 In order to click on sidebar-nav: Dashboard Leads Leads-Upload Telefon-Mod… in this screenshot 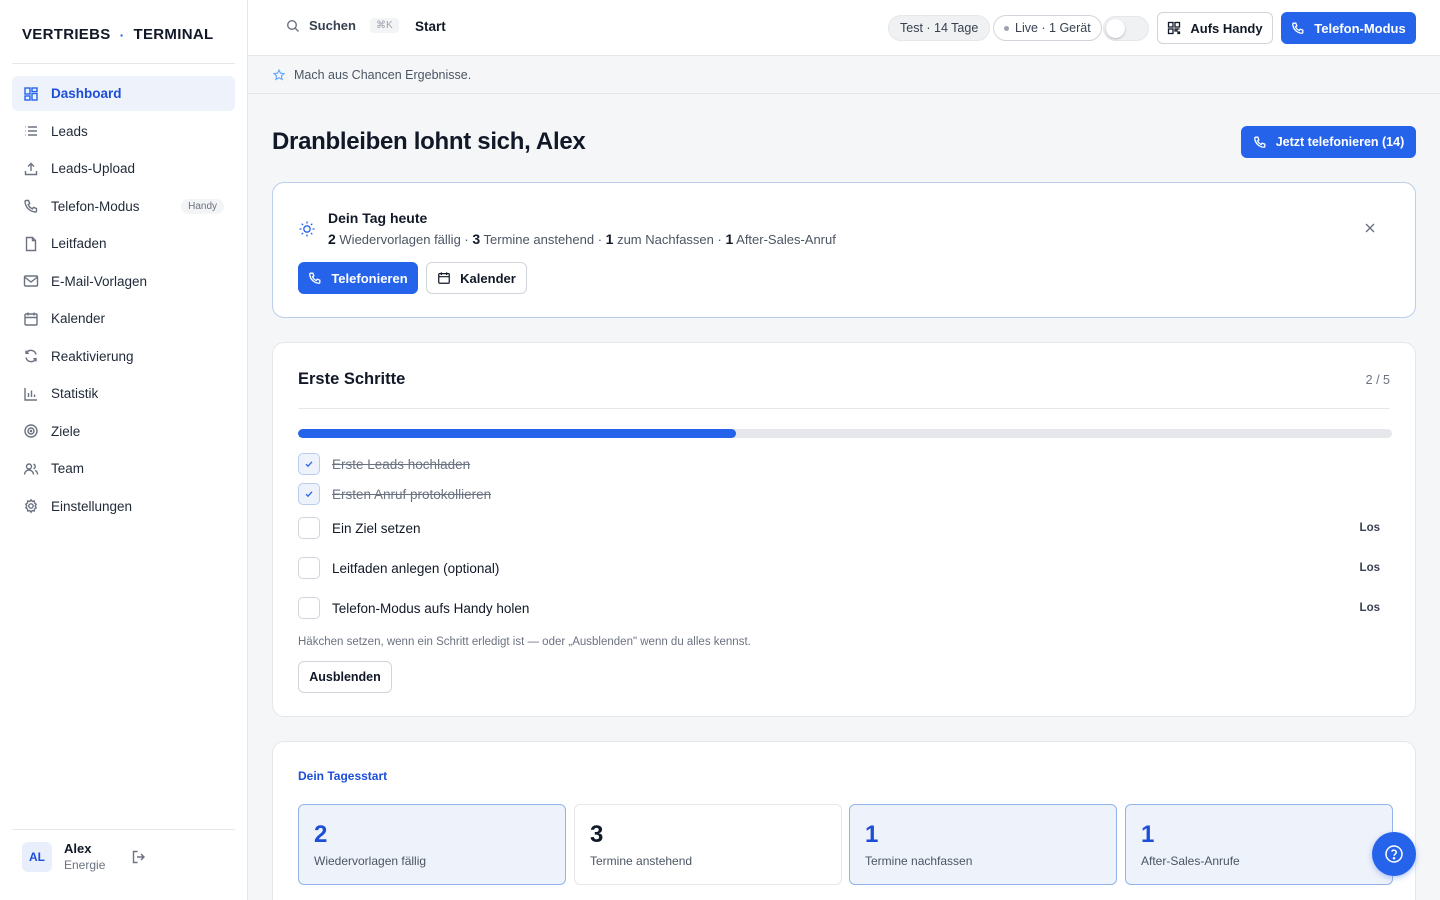, I will do `click(123, 301)`.